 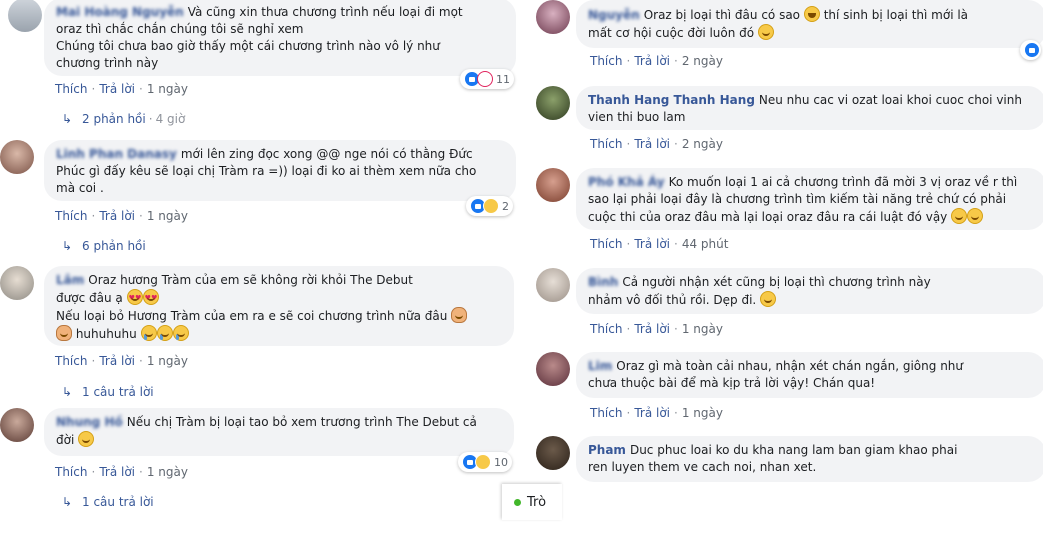 What do you see at coordinates (722, 15) in the screenshot?
I see `comment-text-line: Oraz bị loại thì đâu có sao` at bounding box center [722, 15].